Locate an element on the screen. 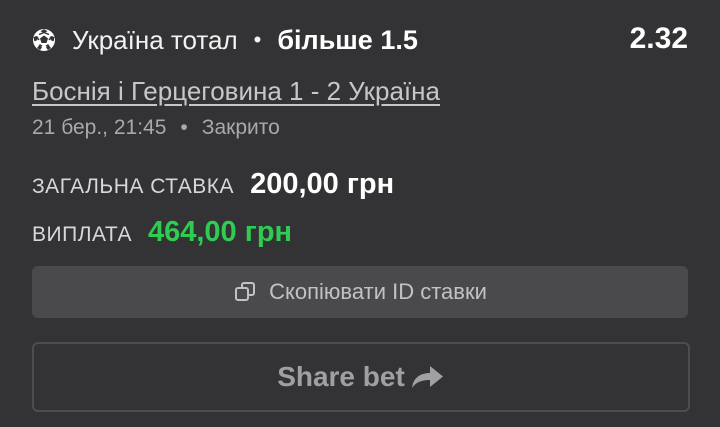 This screenshot has width=720, height=427. total-stake-value: 200,00 грн is located at coordinates (322, 184).